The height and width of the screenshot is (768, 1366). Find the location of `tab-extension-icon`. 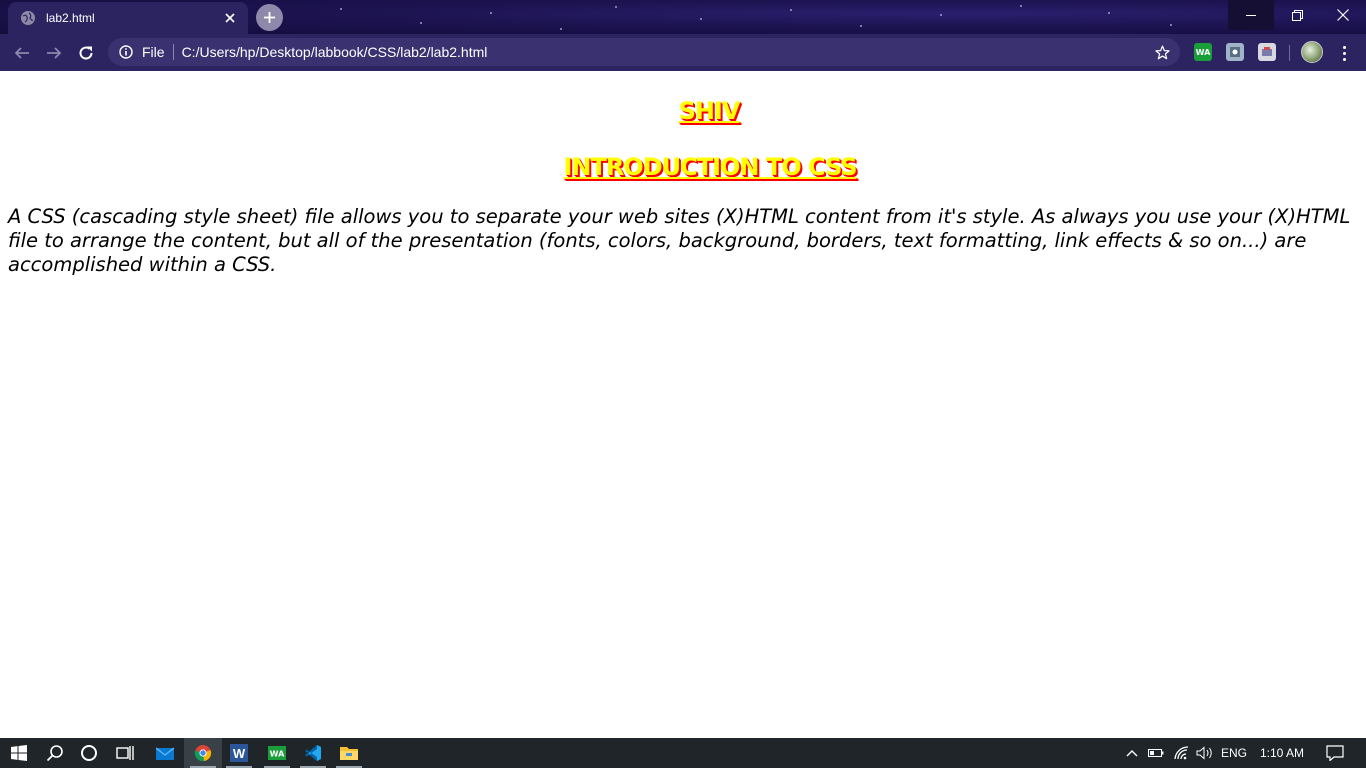

tab-extension-icon is located at coordinates (1235, 52).